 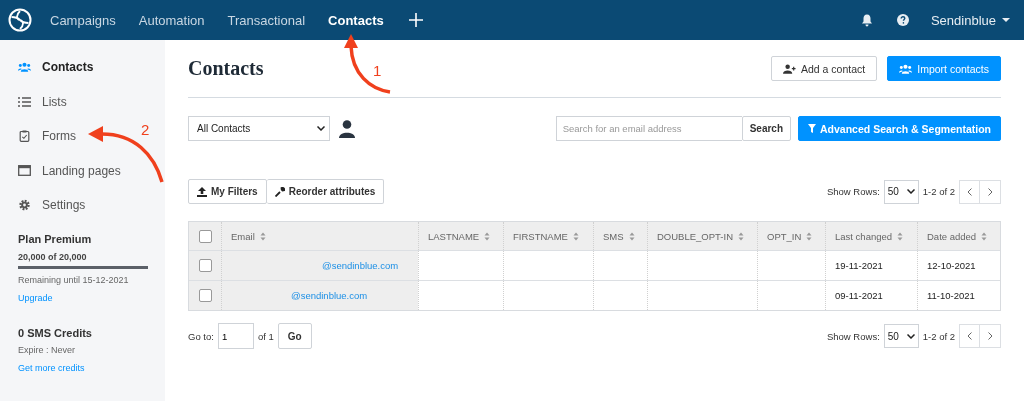 What do you see at coordinates (620, 236) in the screenshot?
I see `column-header: SMS` at bounding box center [620, 236].